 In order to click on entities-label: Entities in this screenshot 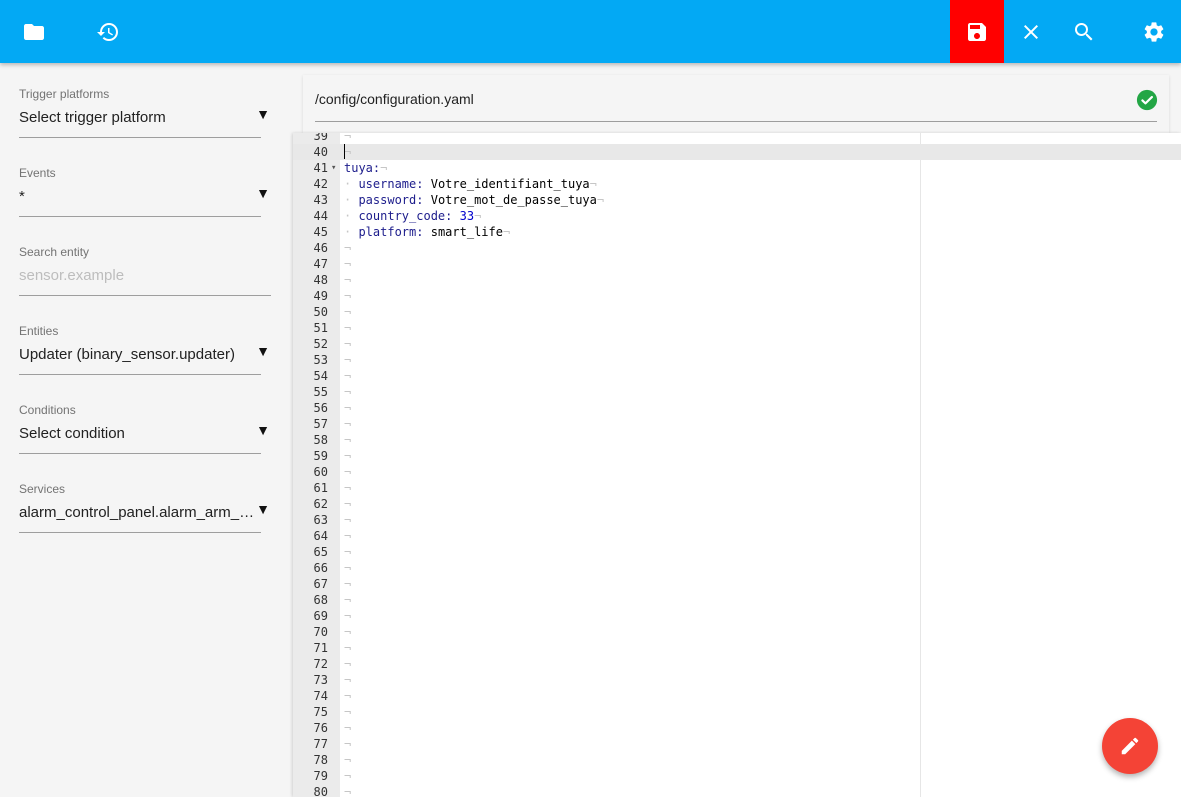, I will do `click(39, 331)`.